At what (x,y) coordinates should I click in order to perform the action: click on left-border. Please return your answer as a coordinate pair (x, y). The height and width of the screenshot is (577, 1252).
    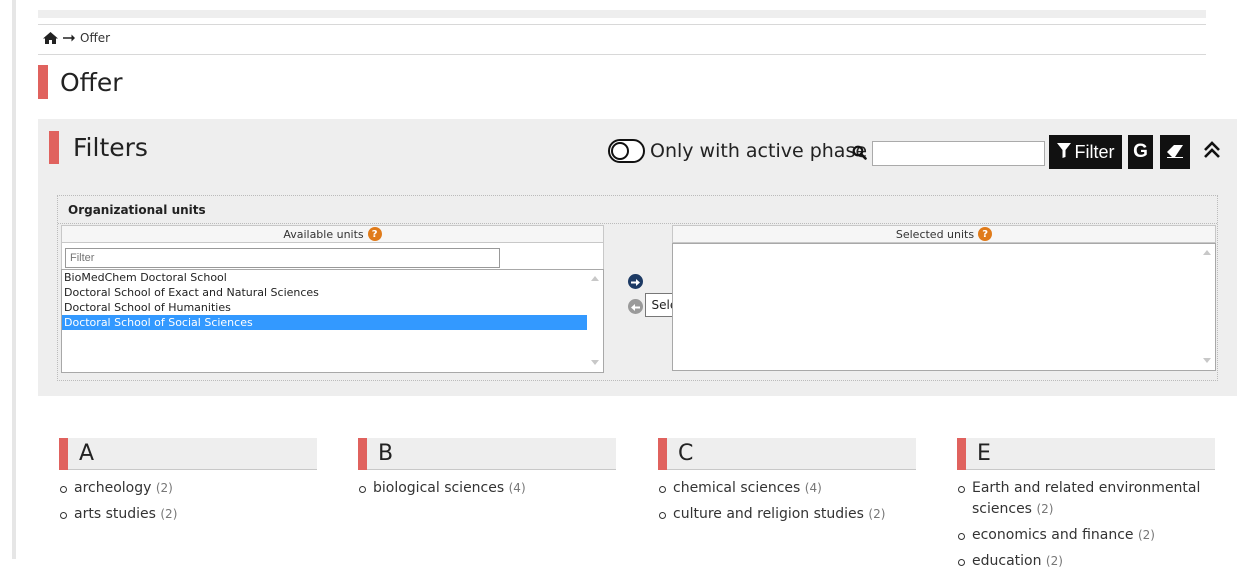
    Looking at the image, I should click on (14, 279).